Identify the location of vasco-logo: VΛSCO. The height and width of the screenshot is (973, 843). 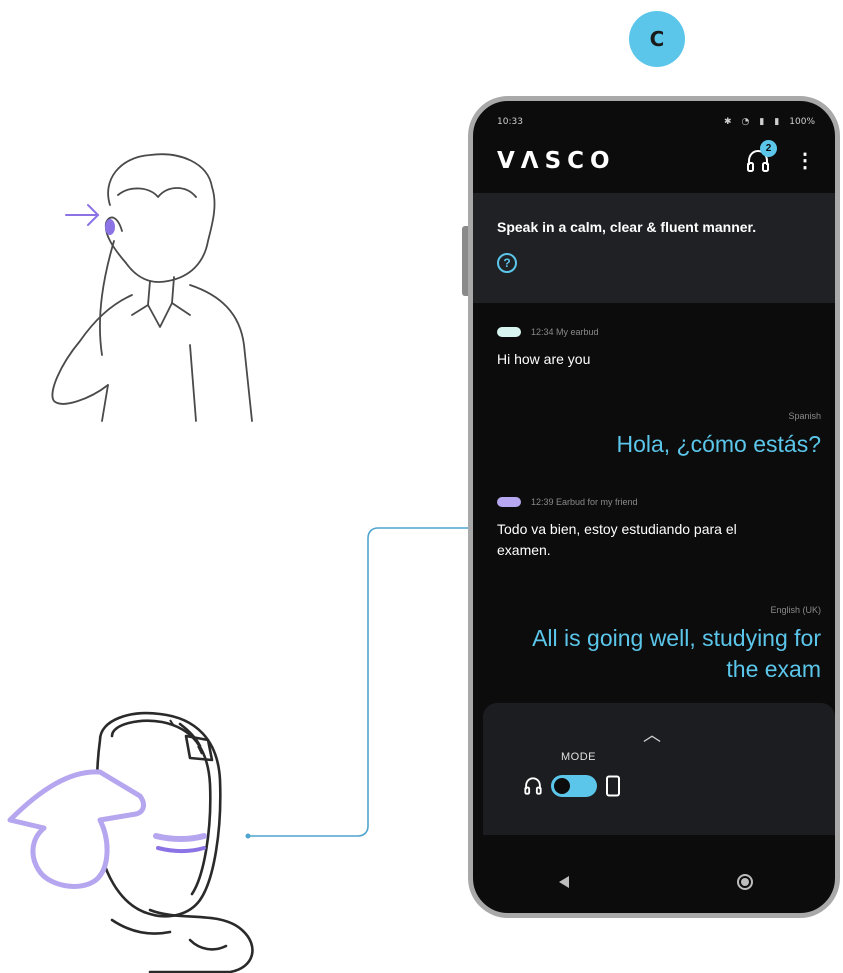
(556, 161).